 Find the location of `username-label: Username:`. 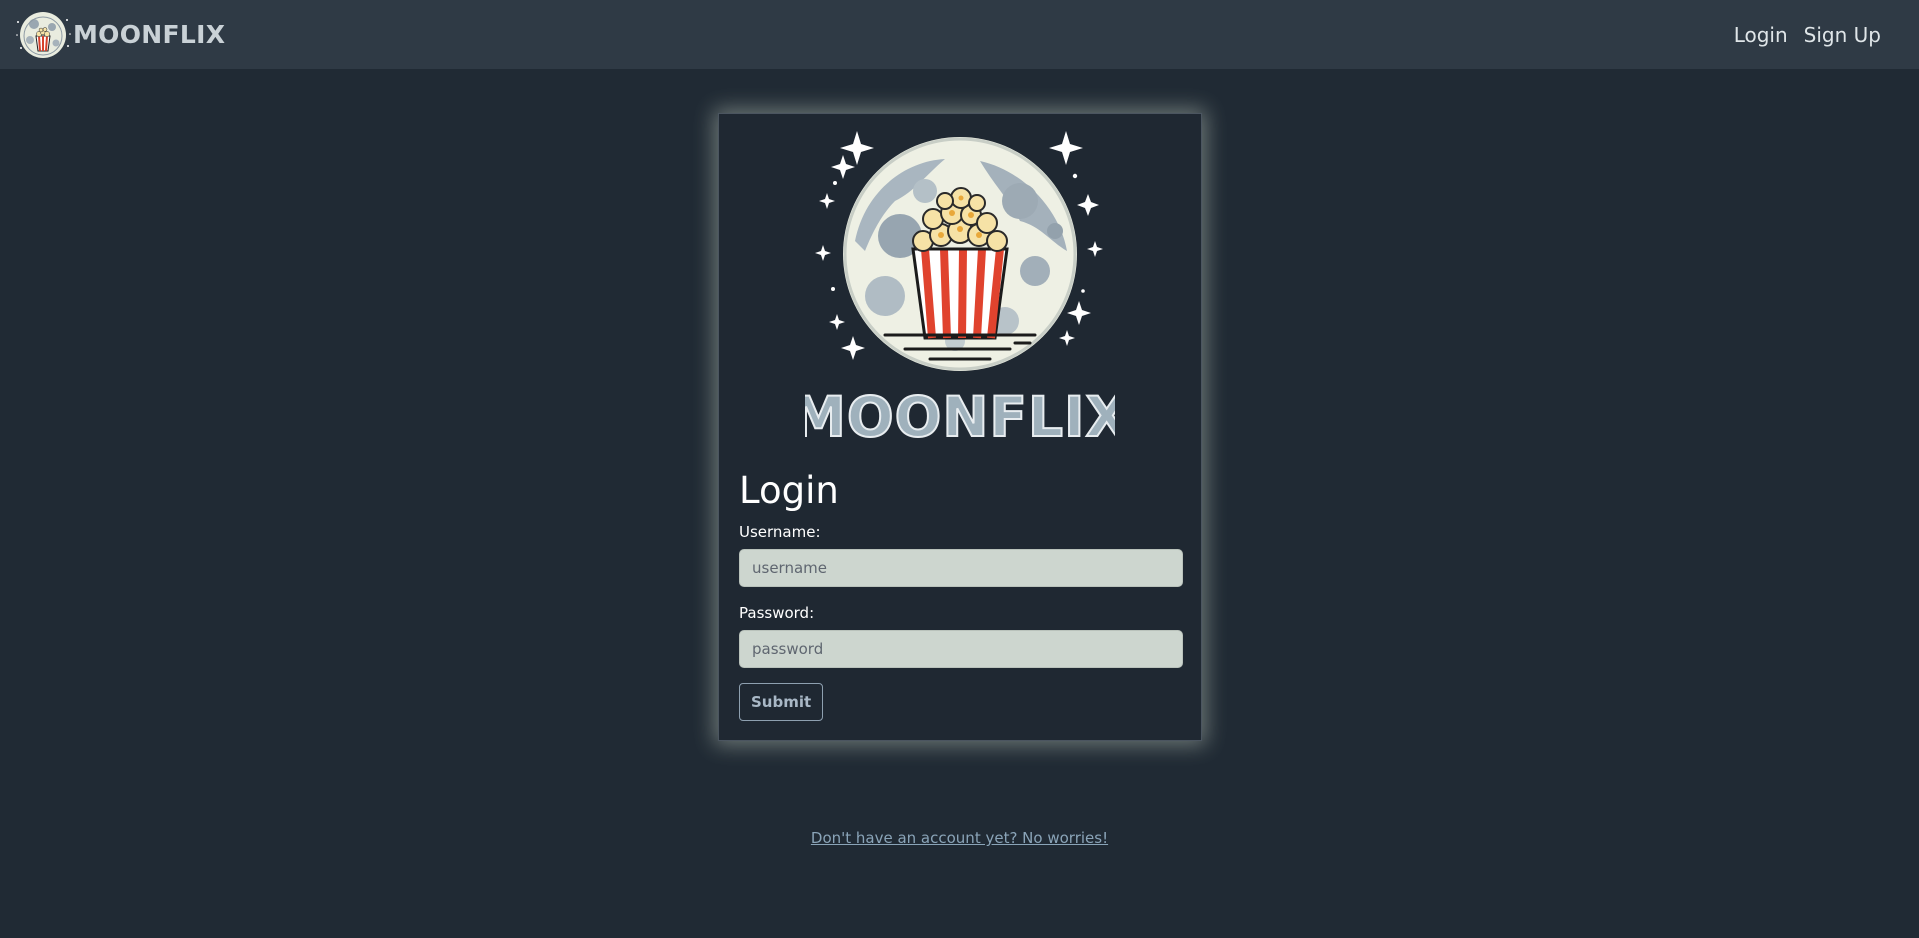

username-label: Username: is located at coordinates (780, 531).